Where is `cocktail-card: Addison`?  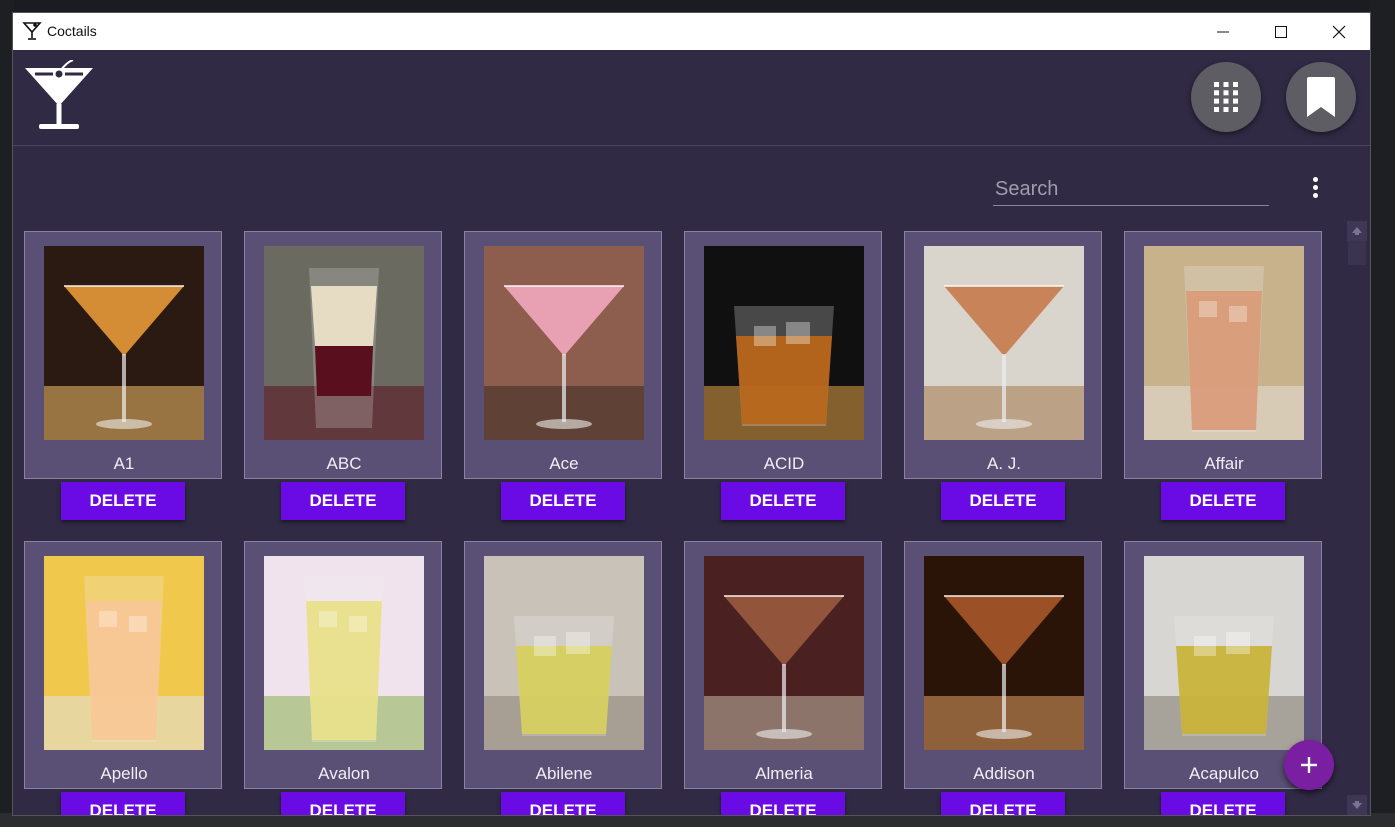 cocktail-card: Addison is located at coordinates (1003, 665).